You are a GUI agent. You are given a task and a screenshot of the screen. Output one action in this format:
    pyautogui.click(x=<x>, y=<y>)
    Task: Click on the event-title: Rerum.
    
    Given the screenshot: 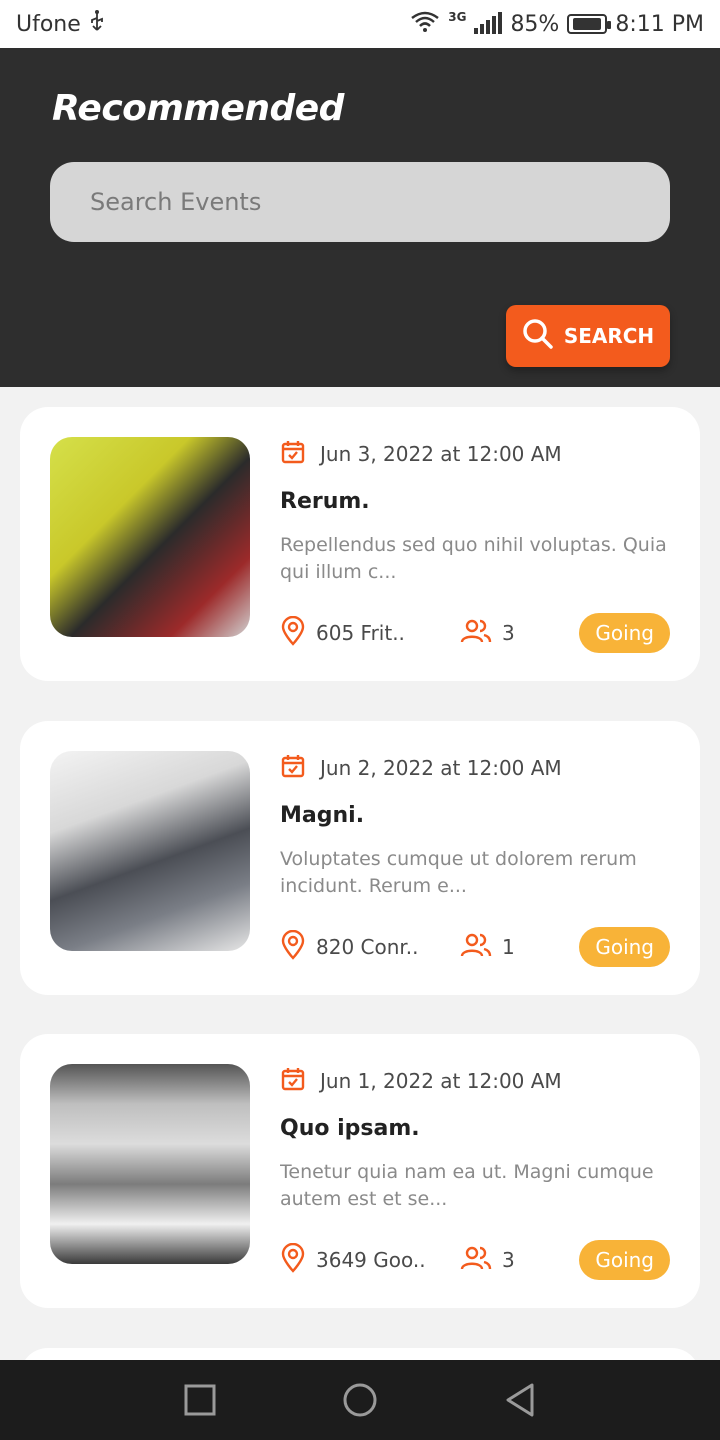 What is the action you would take?
    pyautogui.click(x=325, y=501)
    